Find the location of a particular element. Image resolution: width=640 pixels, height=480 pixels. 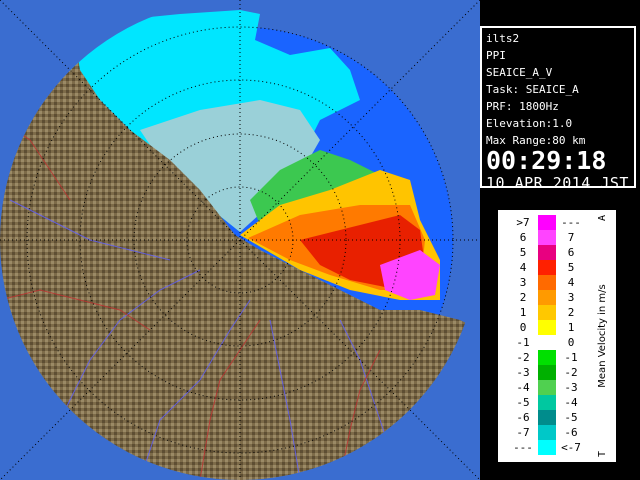

legend-row: 01 is located at coordinates (557, 327).